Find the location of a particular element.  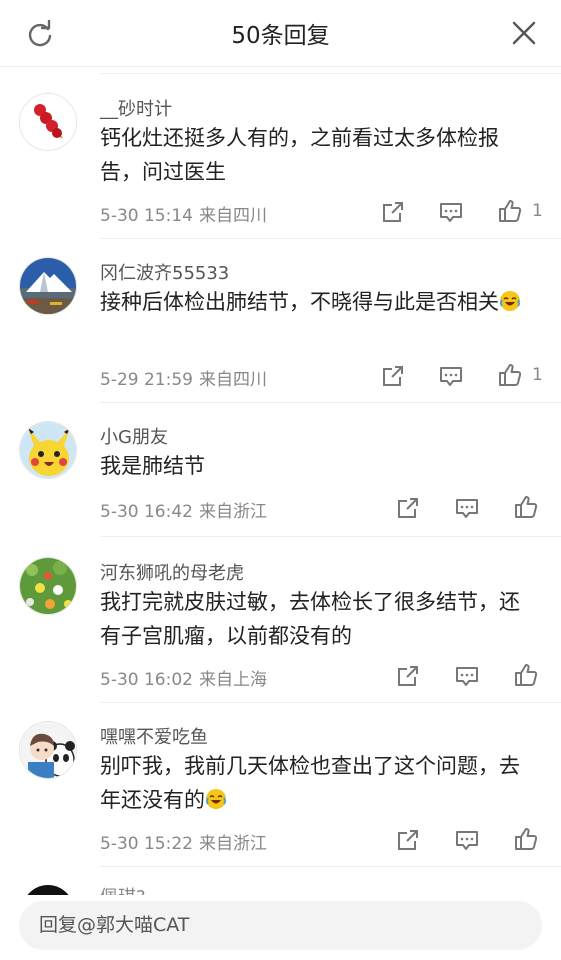

flower-avatar-icon is located at coordinates (48, 586).